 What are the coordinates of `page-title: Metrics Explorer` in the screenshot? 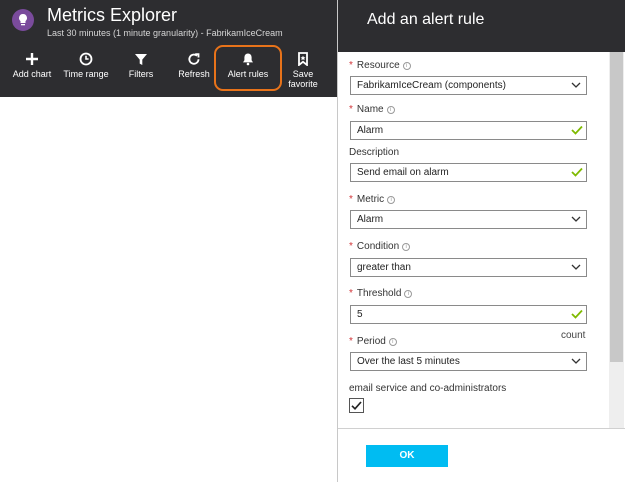 It's located at (112, 15).